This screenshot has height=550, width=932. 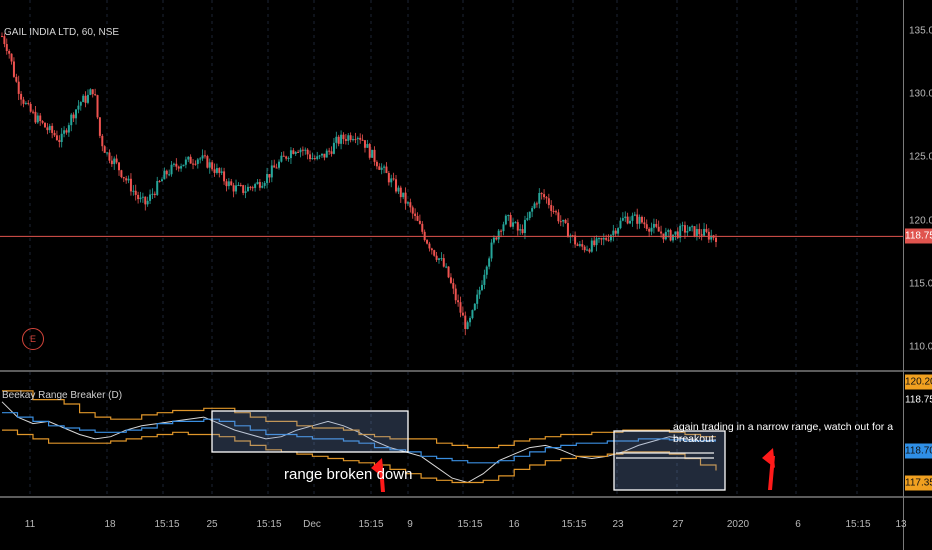 What do you see at coordinates (918, 483) in the screenshot?
I see `indicator-value-tag: 117.35` at bounding box center [918, 483].